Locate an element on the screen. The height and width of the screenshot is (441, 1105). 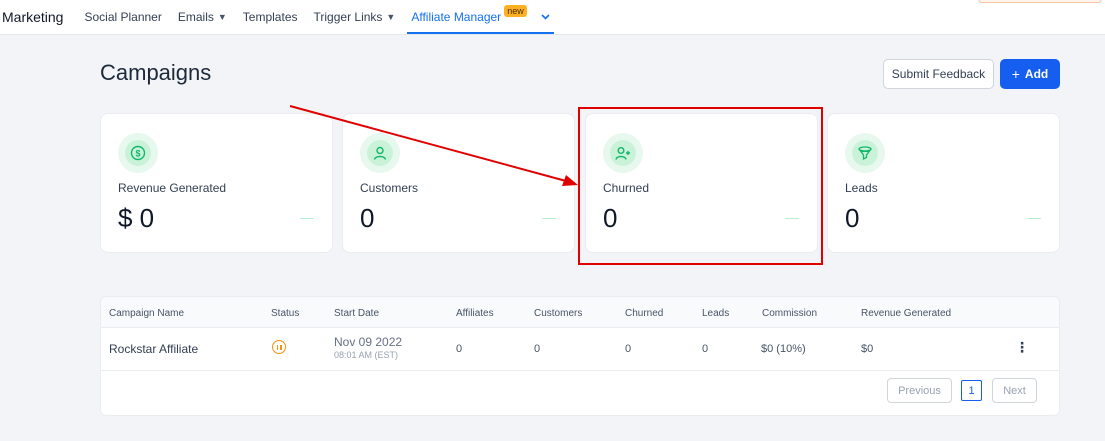
page-number-button: 1 is located at coordinates (971, 390).